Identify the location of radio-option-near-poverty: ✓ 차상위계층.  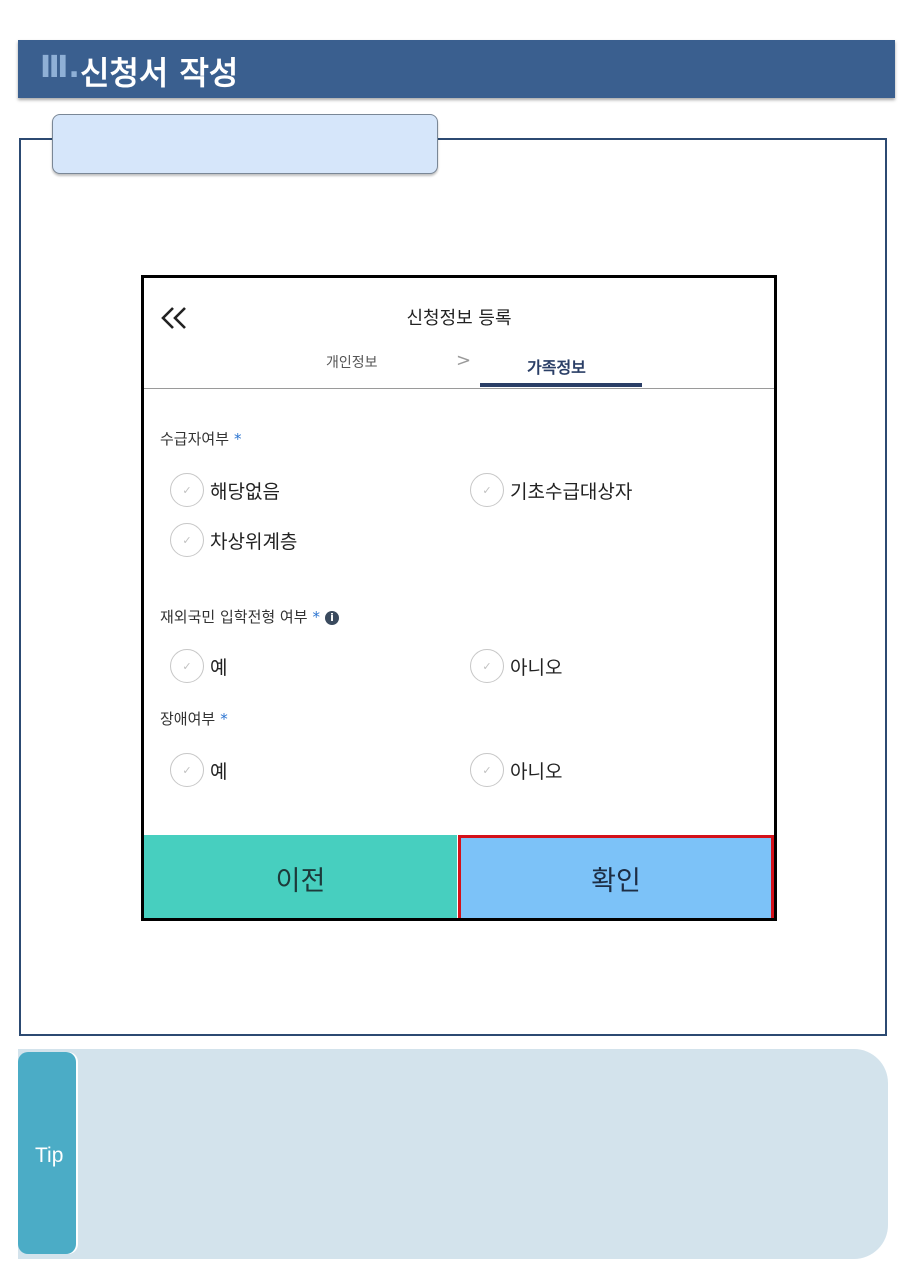
(233, 540).